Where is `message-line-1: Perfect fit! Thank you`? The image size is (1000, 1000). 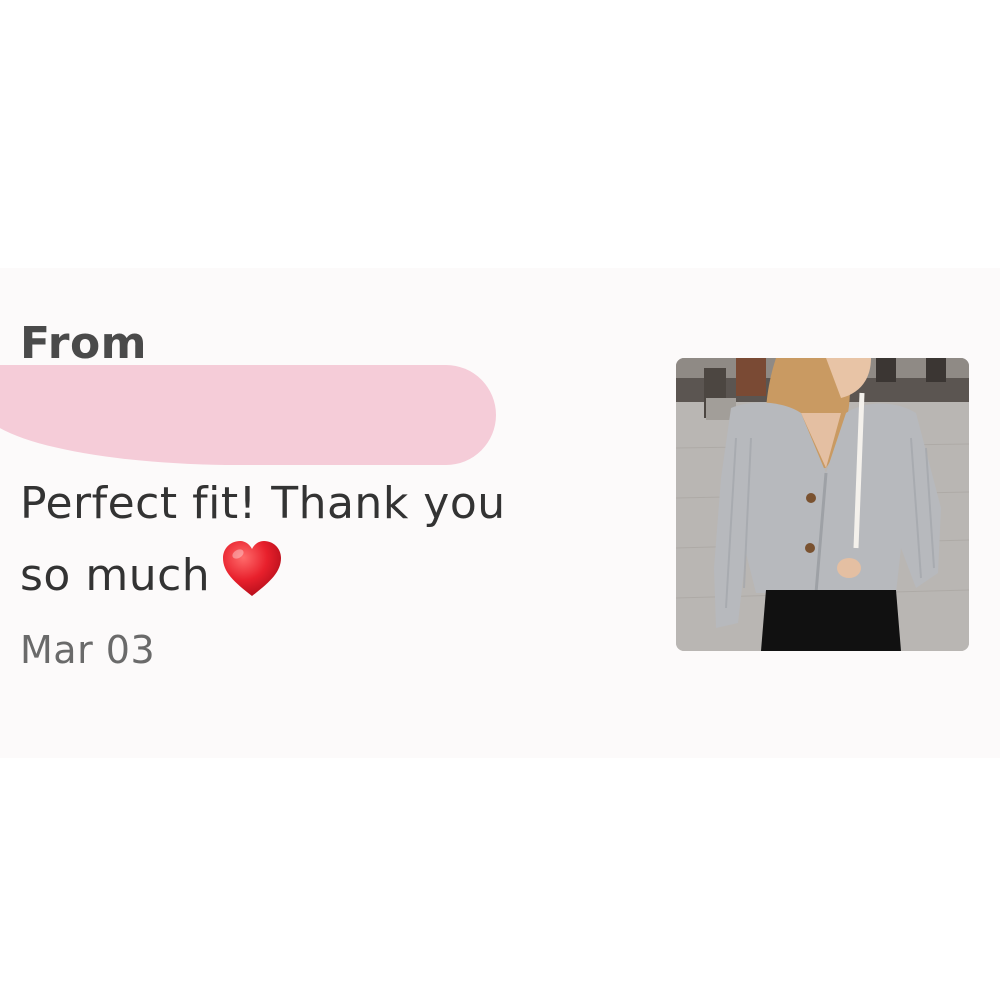
message-line-1: Perfect fit! Thank you is located at coordinates (263, 503).